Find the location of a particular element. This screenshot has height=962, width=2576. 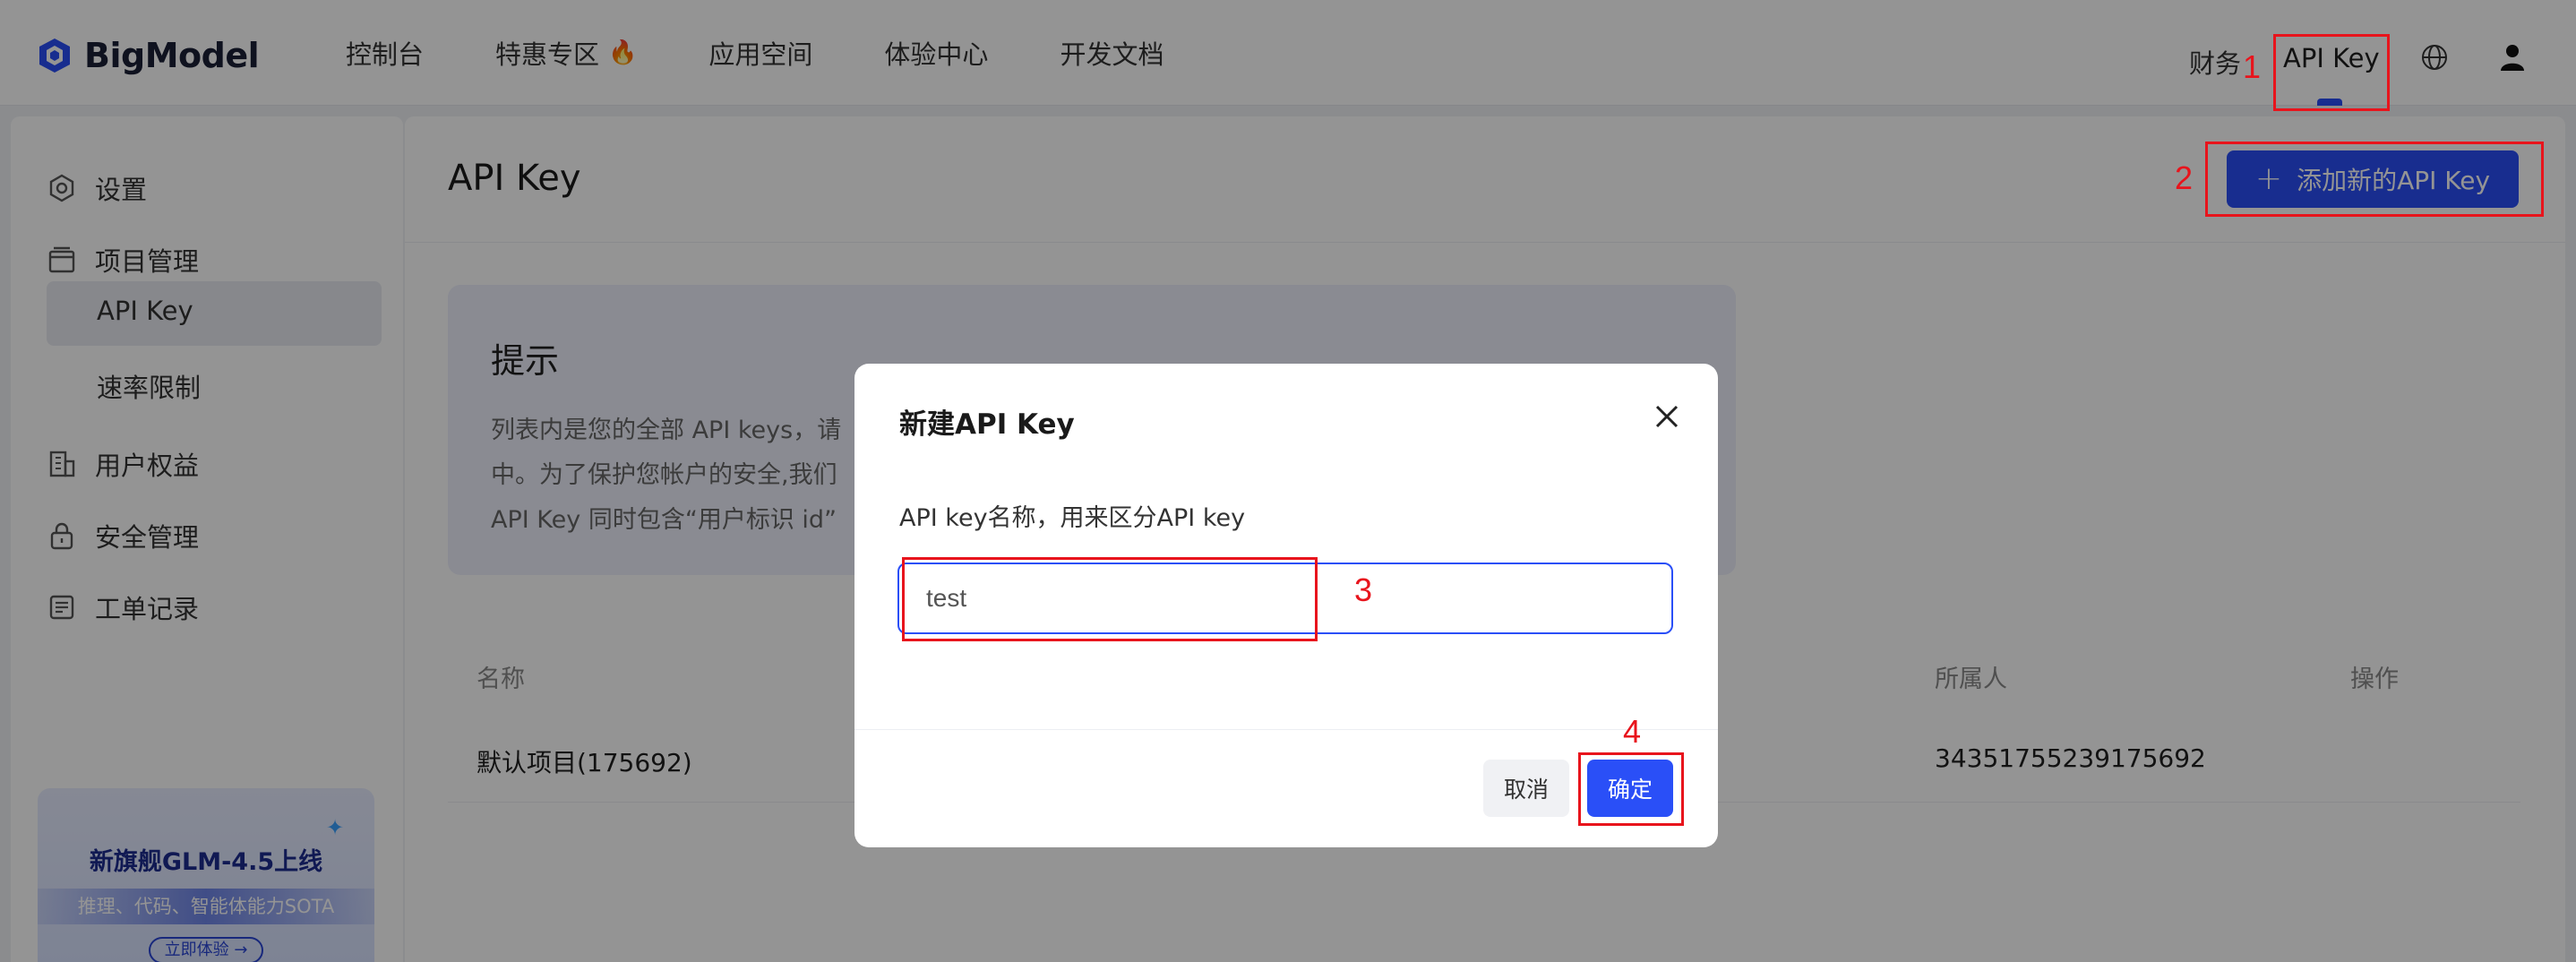

dialog-footer-divider is located at coordinates (1286, 729).